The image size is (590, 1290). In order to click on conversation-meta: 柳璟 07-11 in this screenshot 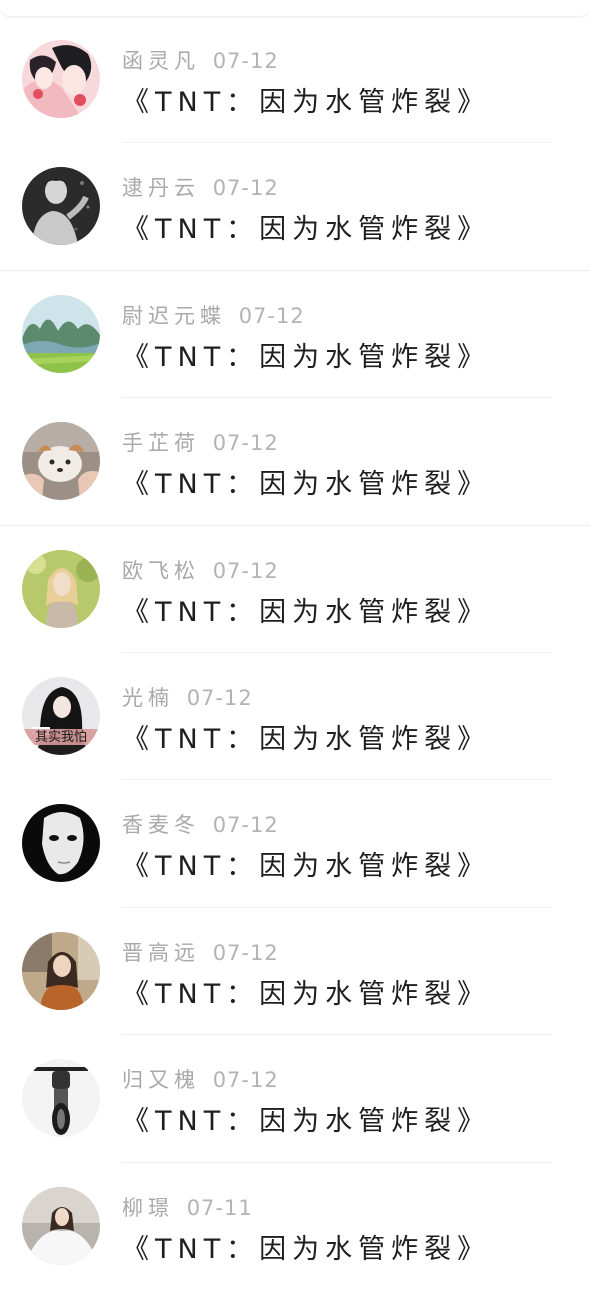, I will do `click(187, 1206)`.